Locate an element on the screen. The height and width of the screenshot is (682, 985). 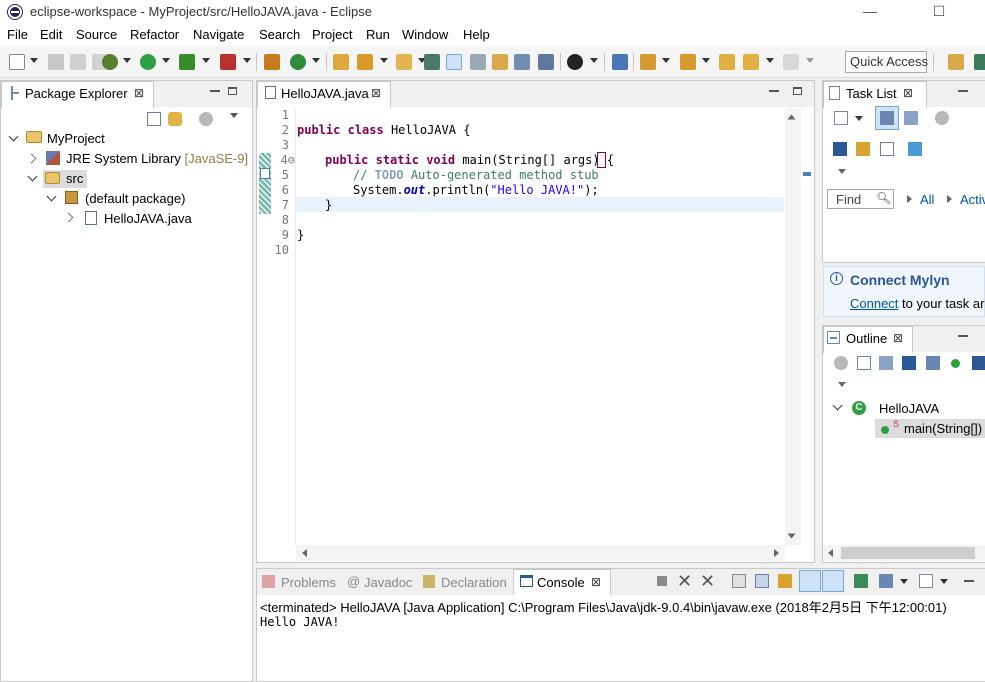
open-task-dropdown-icon is located at coordinates (384, 60).